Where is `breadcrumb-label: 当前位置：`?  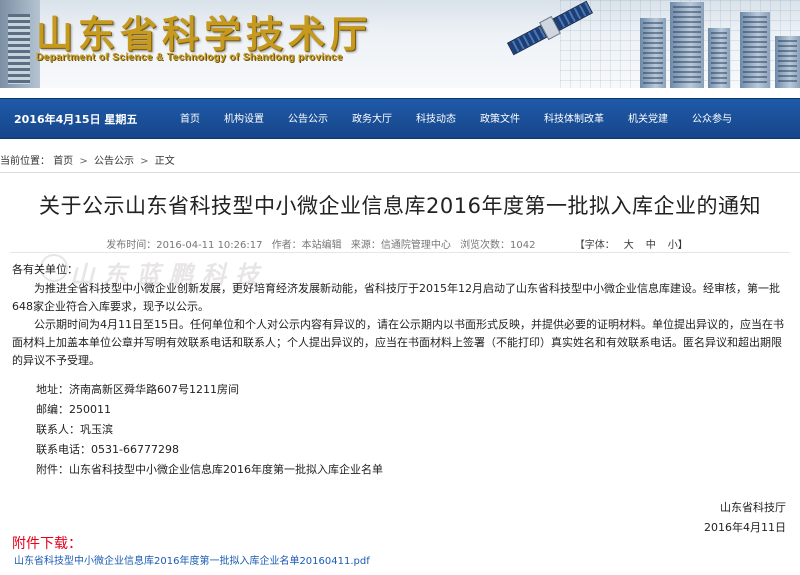 breadcrumb-label: 当前位置： is located at coordinates (25, 161).